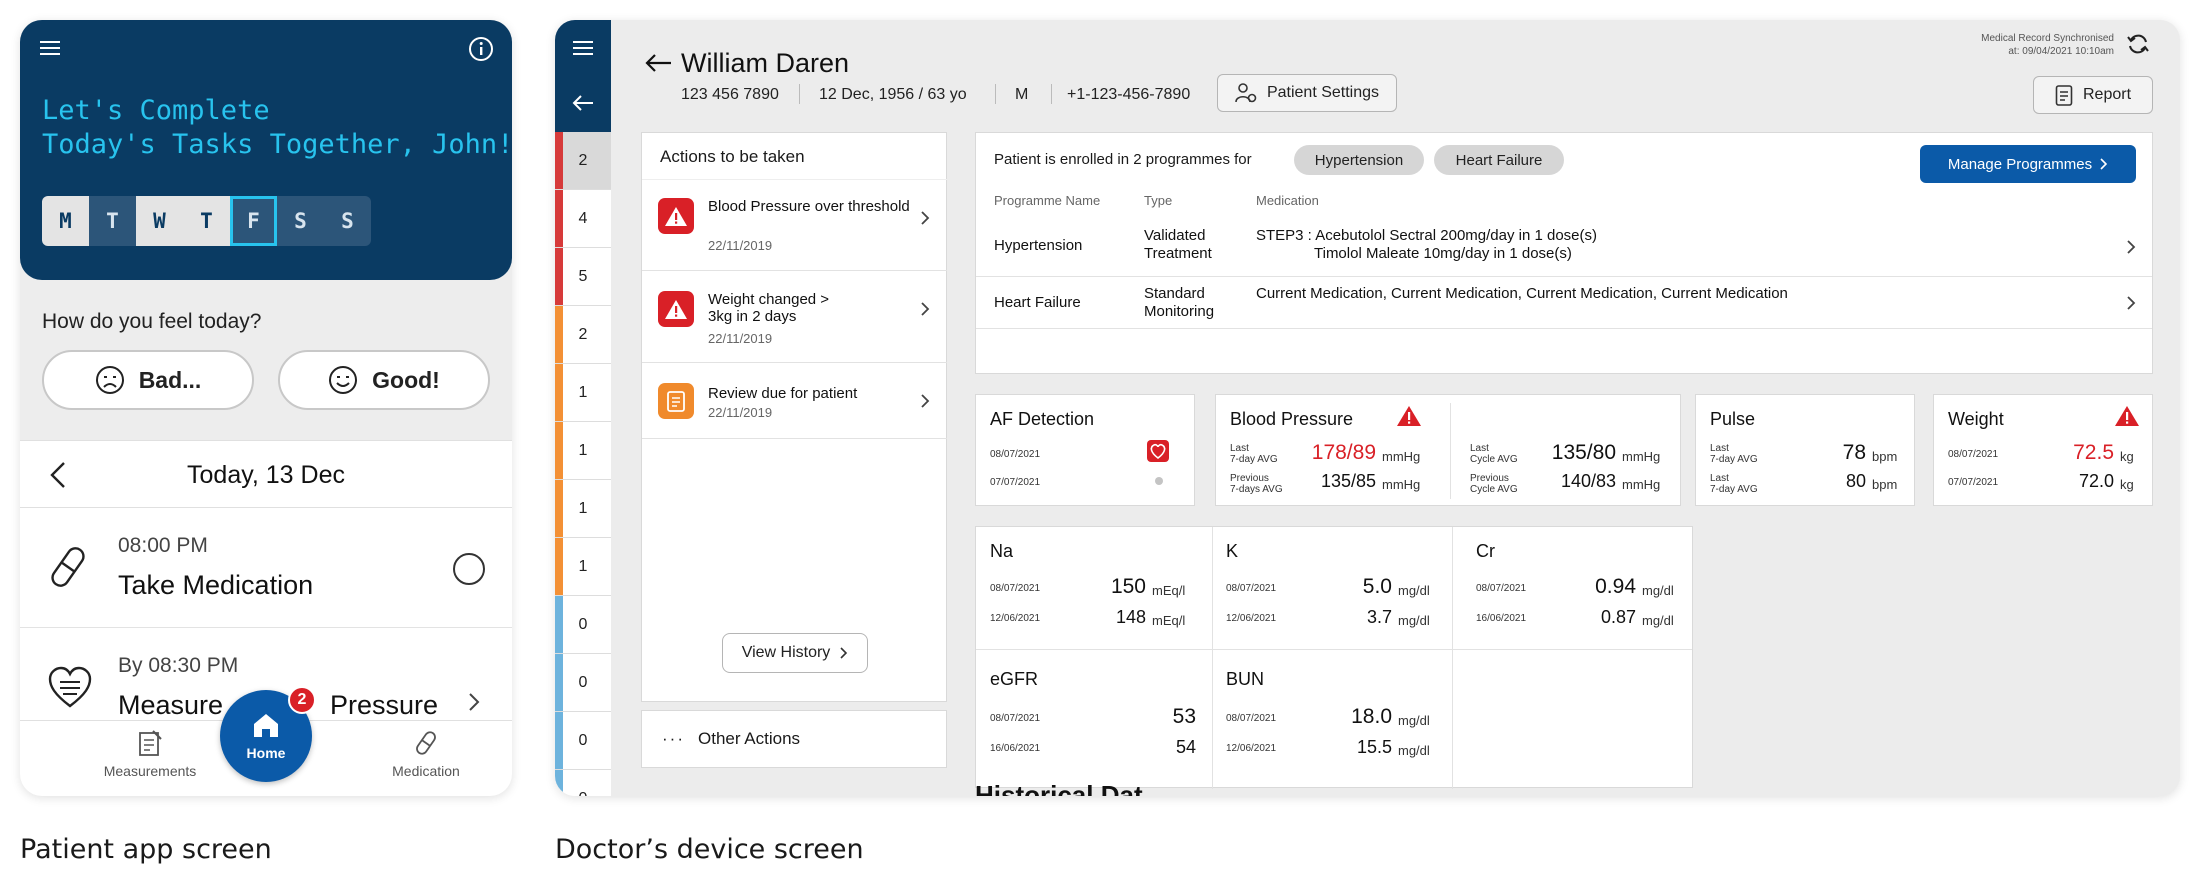 This screenshot has width=2200, height=880. I want to click on patient-rail-item: 5, so click(583, 277).